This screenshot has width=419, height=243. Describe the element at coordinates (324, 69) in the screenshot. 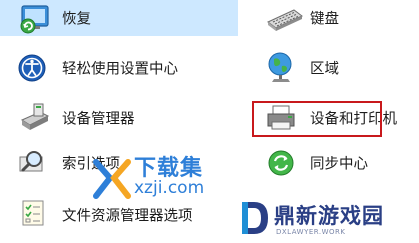

I see `item-region-label: 区域` at that location.